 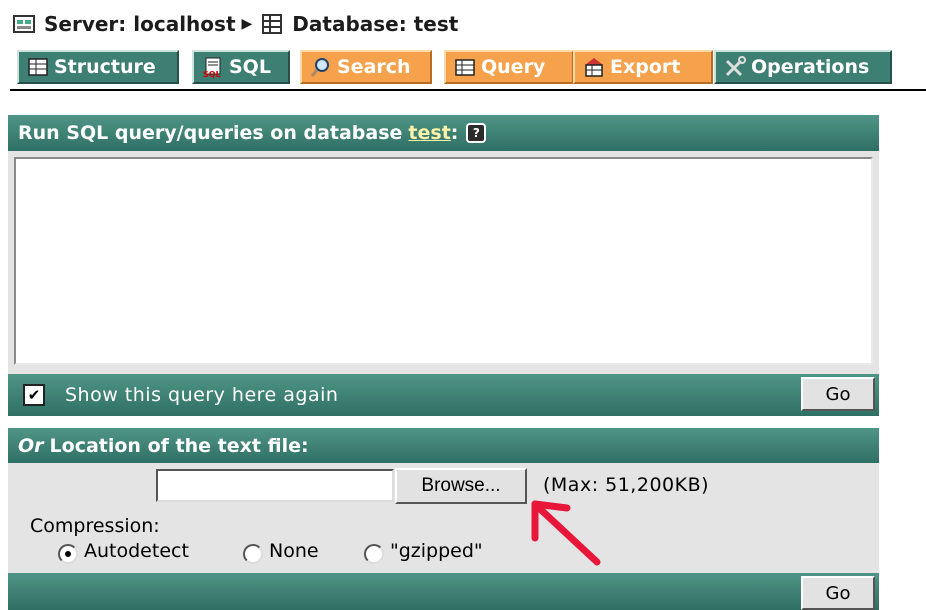 What do you see at coordinates (374, 554) in the screenshot?
I see `radio-gzipped-dot` at bounding box center [374, 554].